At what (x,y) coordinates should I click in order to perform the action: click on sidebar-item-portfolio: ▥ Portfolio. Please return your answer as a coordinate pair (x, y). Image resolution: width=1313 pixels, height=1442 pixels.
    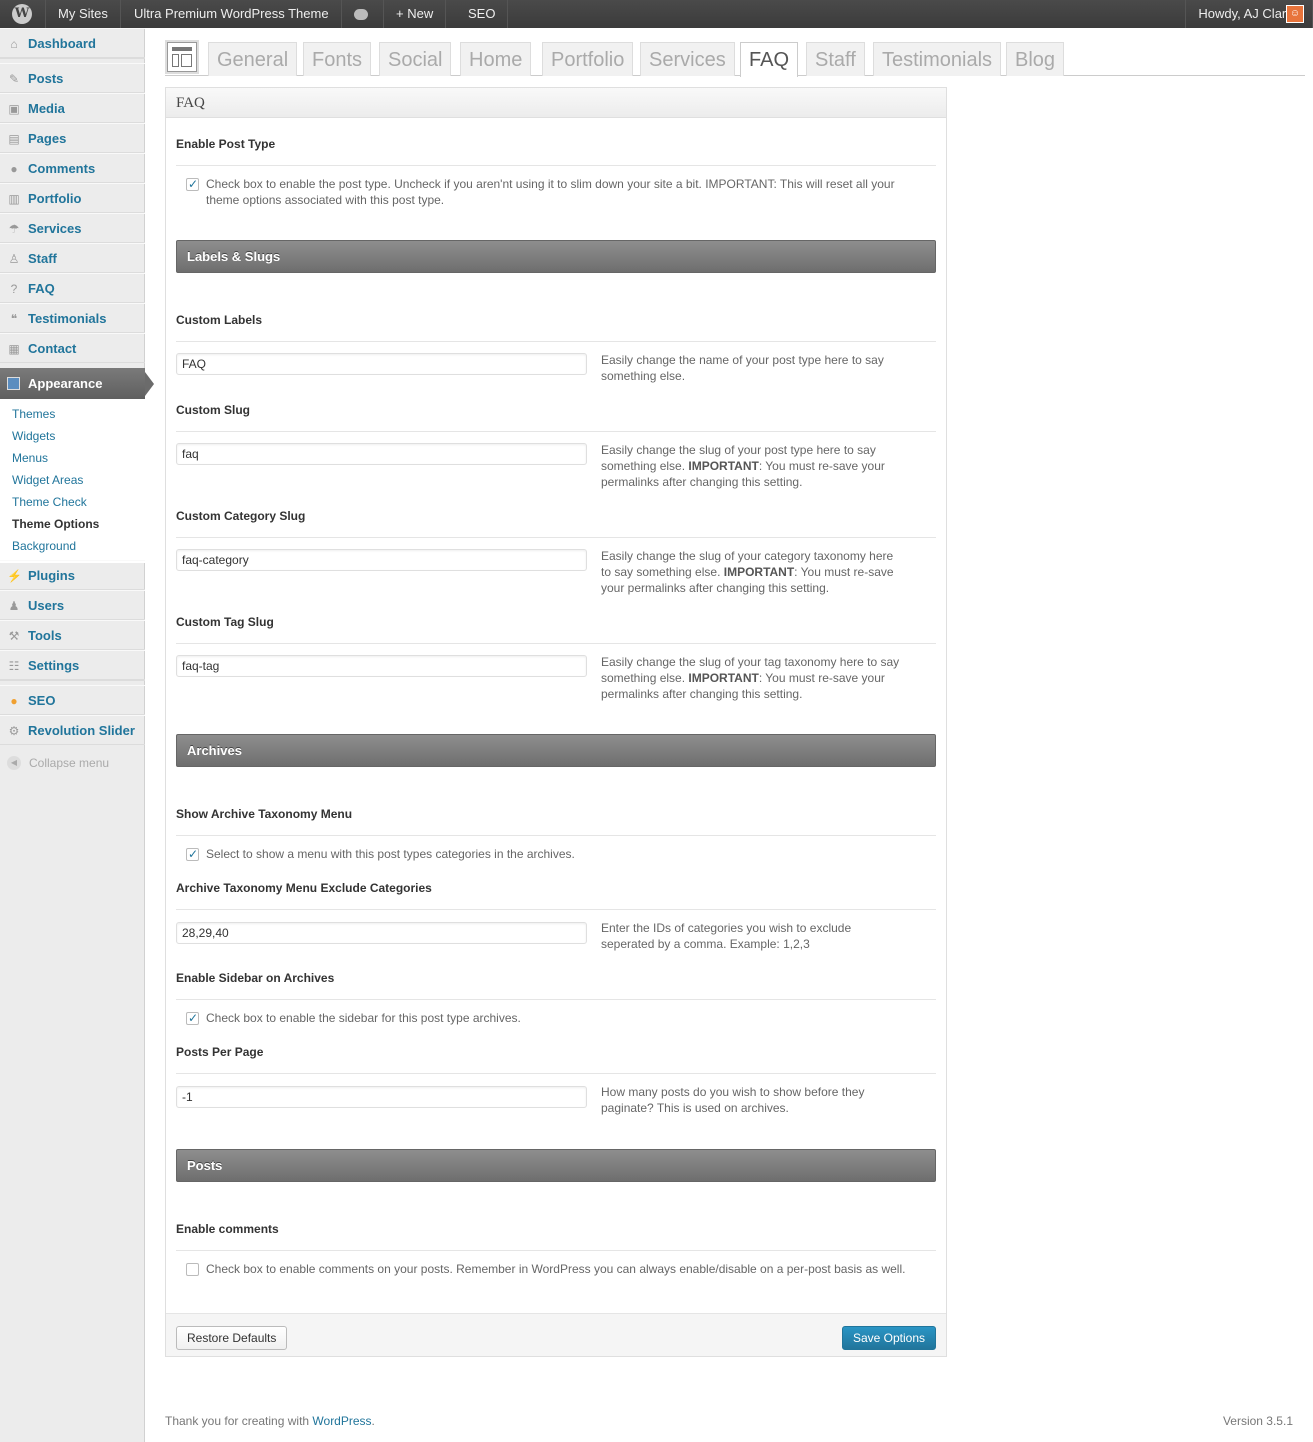
    Looking at the image, I should click on (72, 198).